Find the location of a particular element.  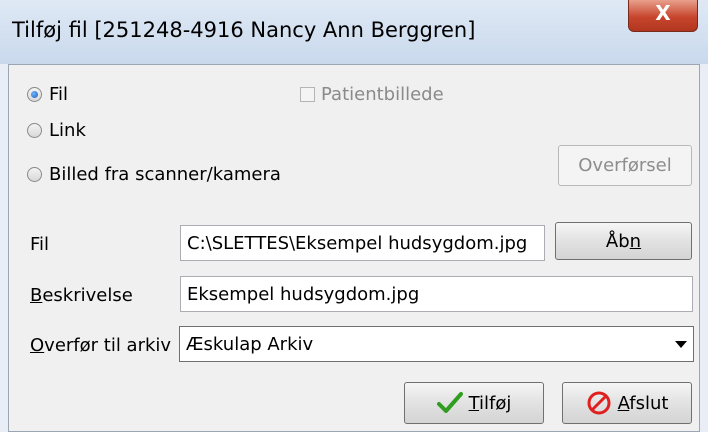

patient-image-checkbox: Patientbillede is located at coordinates (372, 94).